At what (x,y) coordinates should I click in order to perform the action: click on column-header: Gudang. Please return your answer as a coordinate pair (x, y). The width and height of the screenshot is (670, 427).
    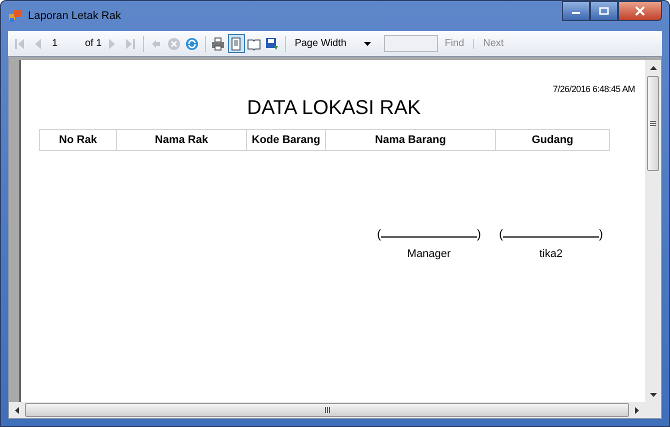
    Looking at the image, I should click on (552, 140).